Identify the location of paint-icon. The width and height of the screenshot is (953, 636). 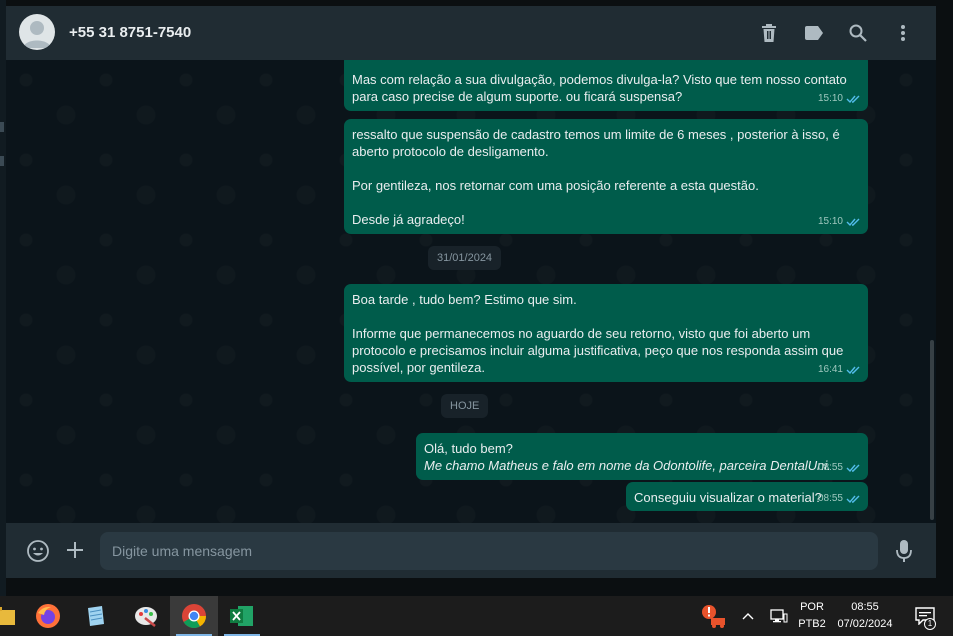
(146, 617).